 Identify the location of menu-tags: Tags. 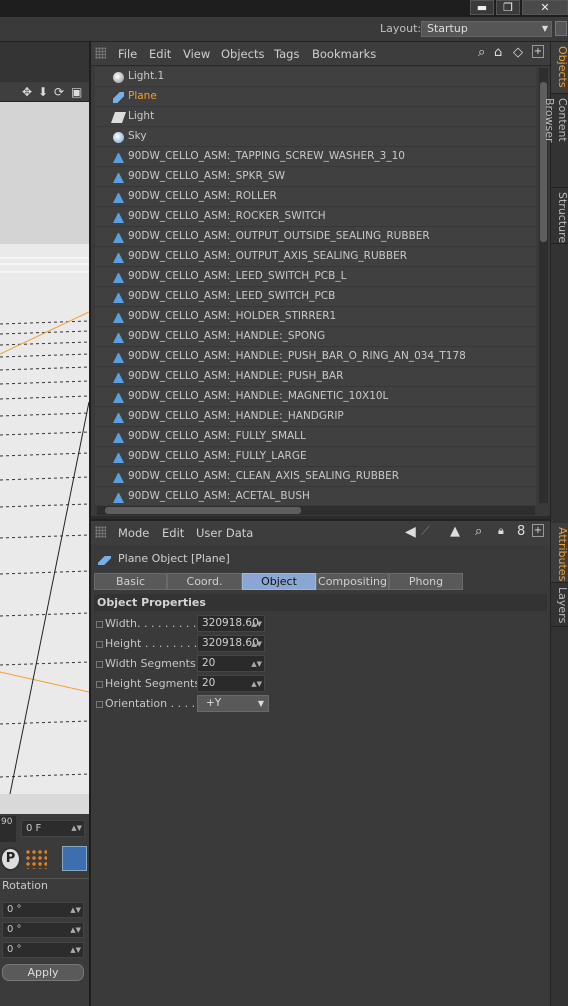
(286, 54).